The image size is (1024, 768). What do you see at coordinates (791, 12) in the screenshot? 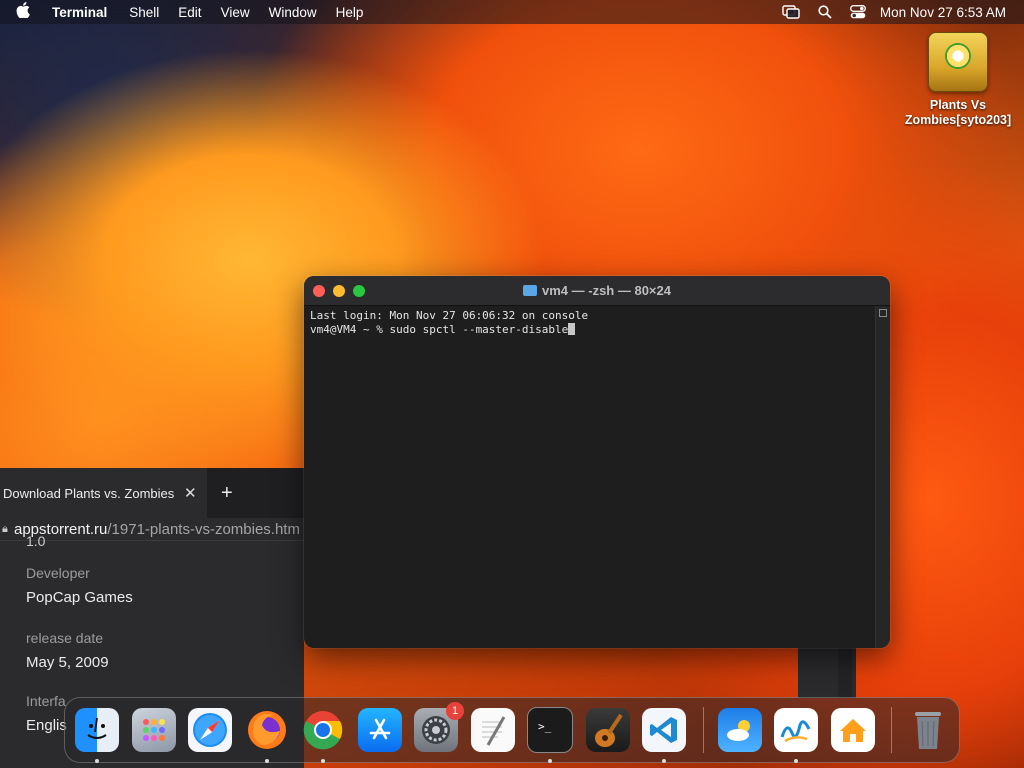
I see `screen-mirroring-icon` at bounding box center [791, 12].